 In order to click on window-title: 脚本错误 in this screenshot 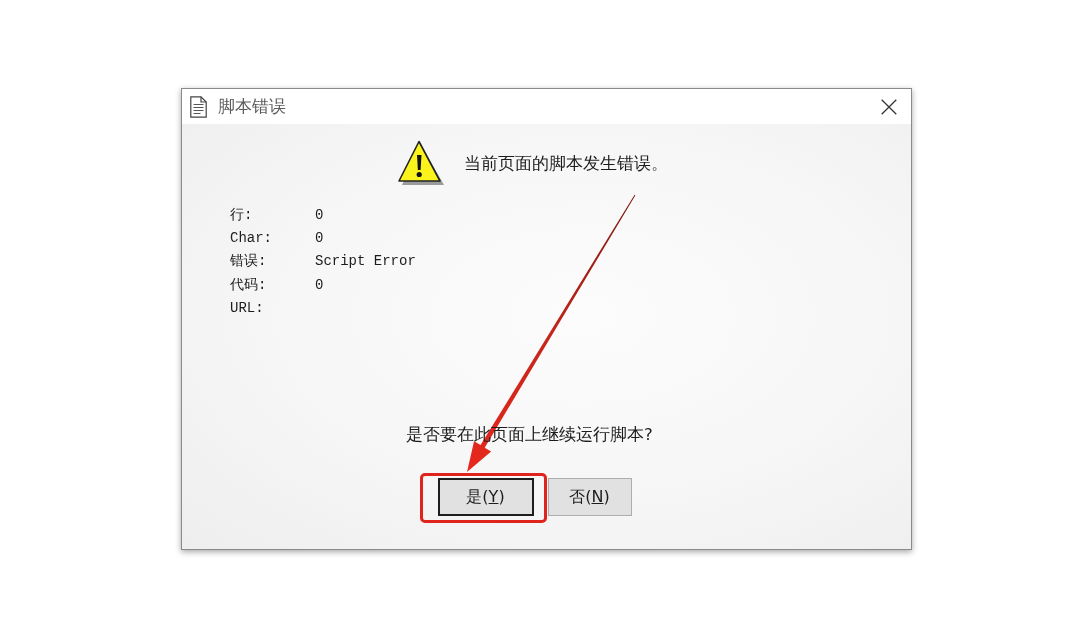, I will do `click(252, 106)`.